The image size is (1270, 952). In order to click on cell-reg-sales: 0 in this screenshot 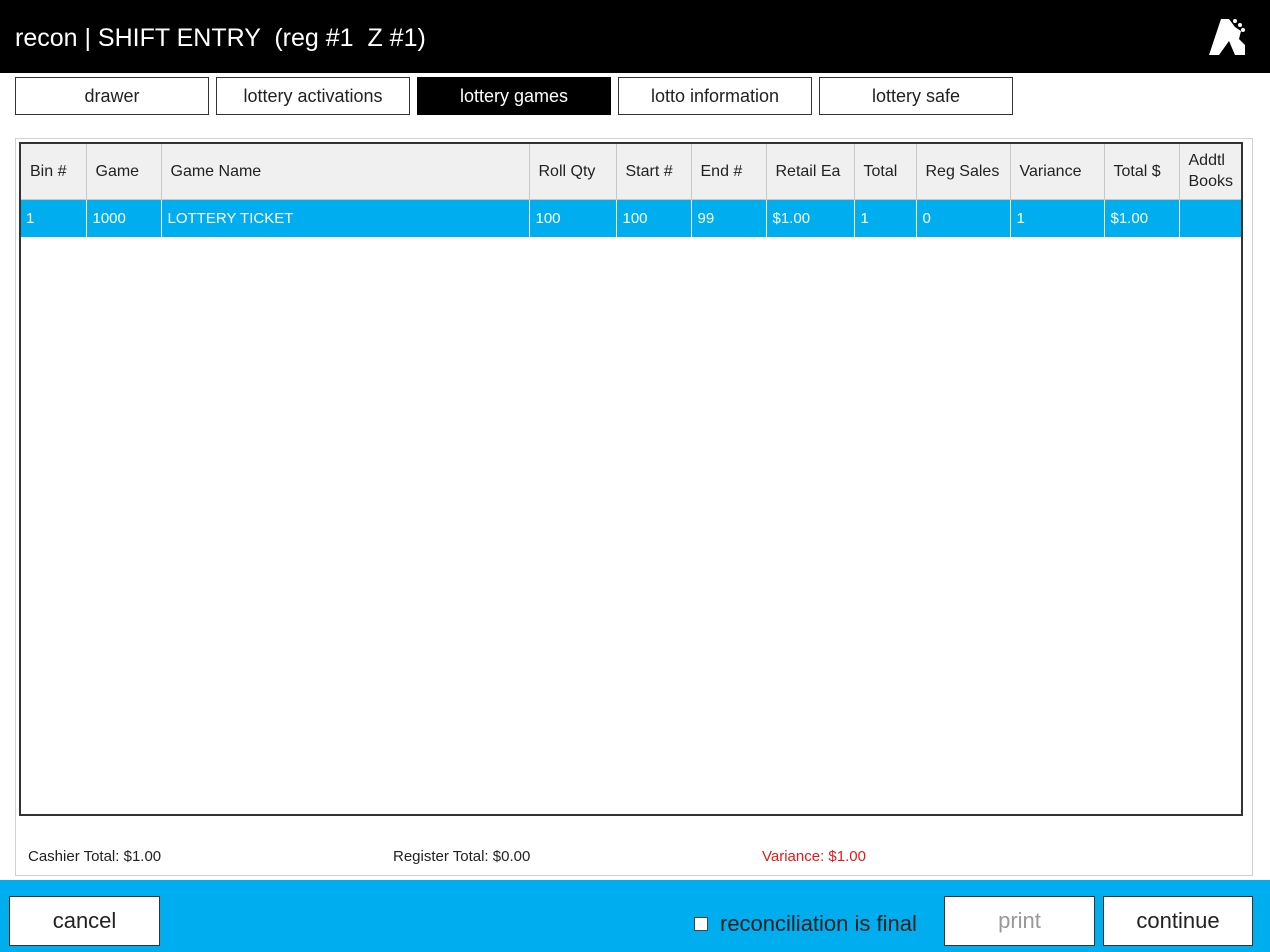, I will do `click(963, 218)`.